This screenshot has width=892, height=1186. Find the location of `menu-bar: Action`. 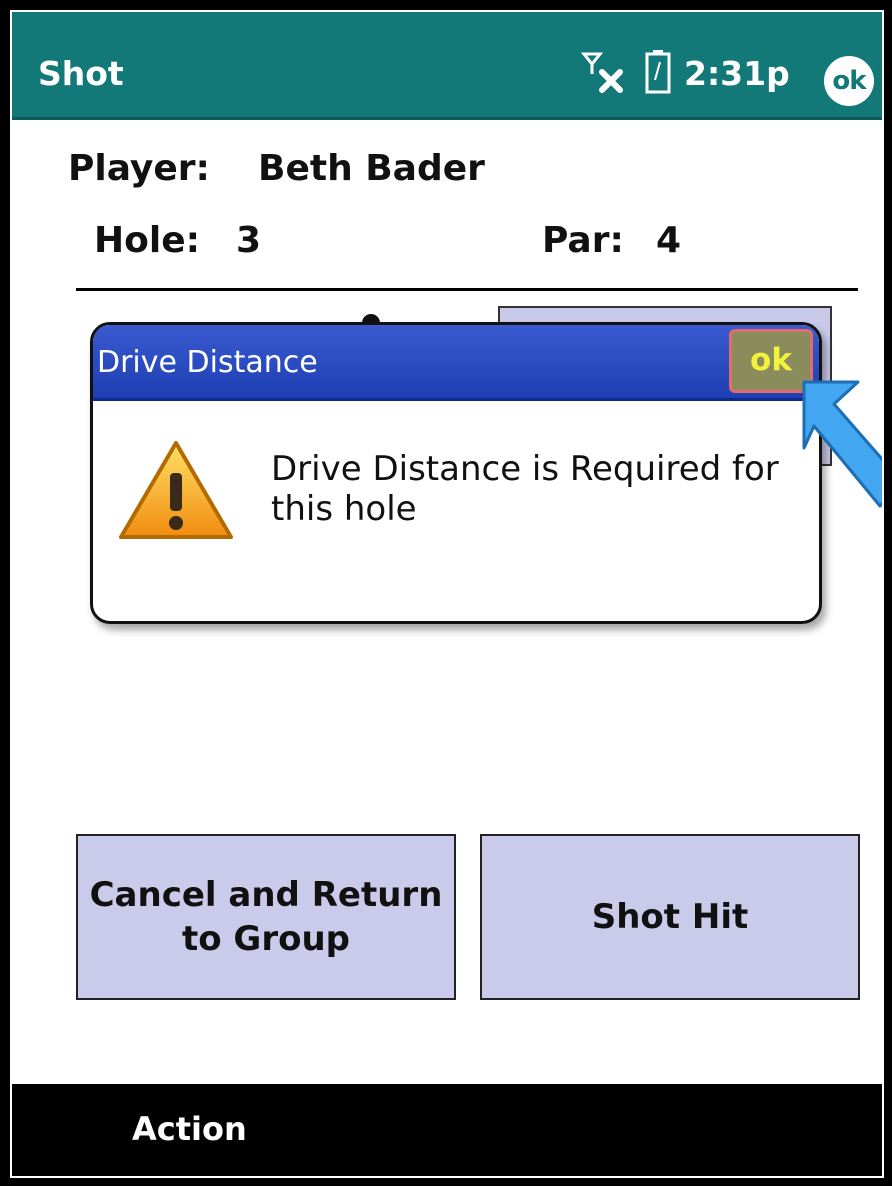

menu-bar: Action is located at coordinates (447, 1130).